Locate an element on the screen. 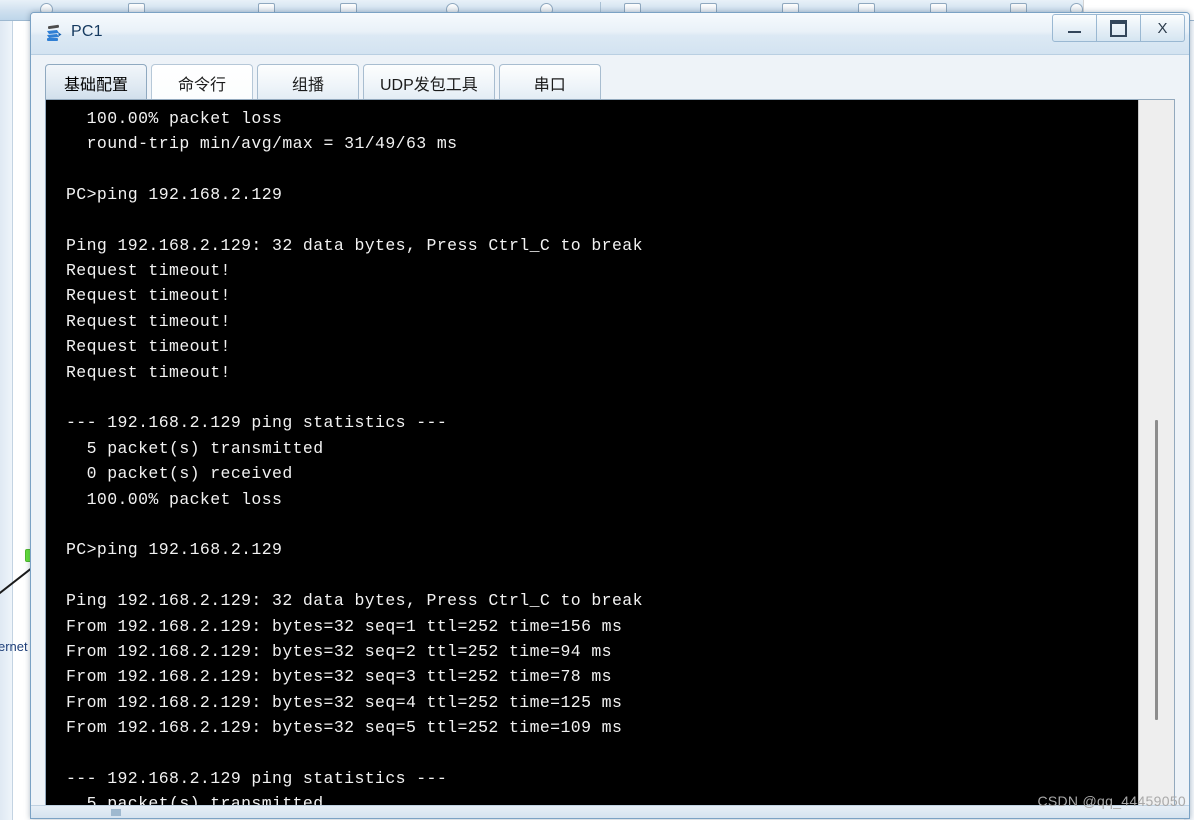 This screenshot has width=1194, height=820. maximize-button is located at coordinates (1119, 28).